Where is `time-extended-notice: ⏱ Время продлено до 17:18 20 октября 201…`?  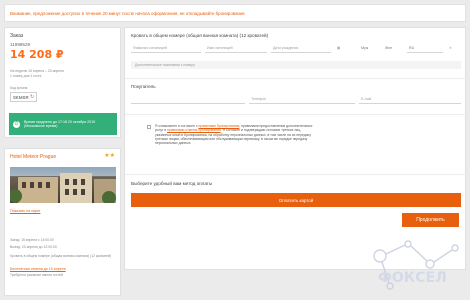
time-extended-notice: ⏱ Время продлено до 17:18 20 октября 201… is located at coordinates (63, 124).